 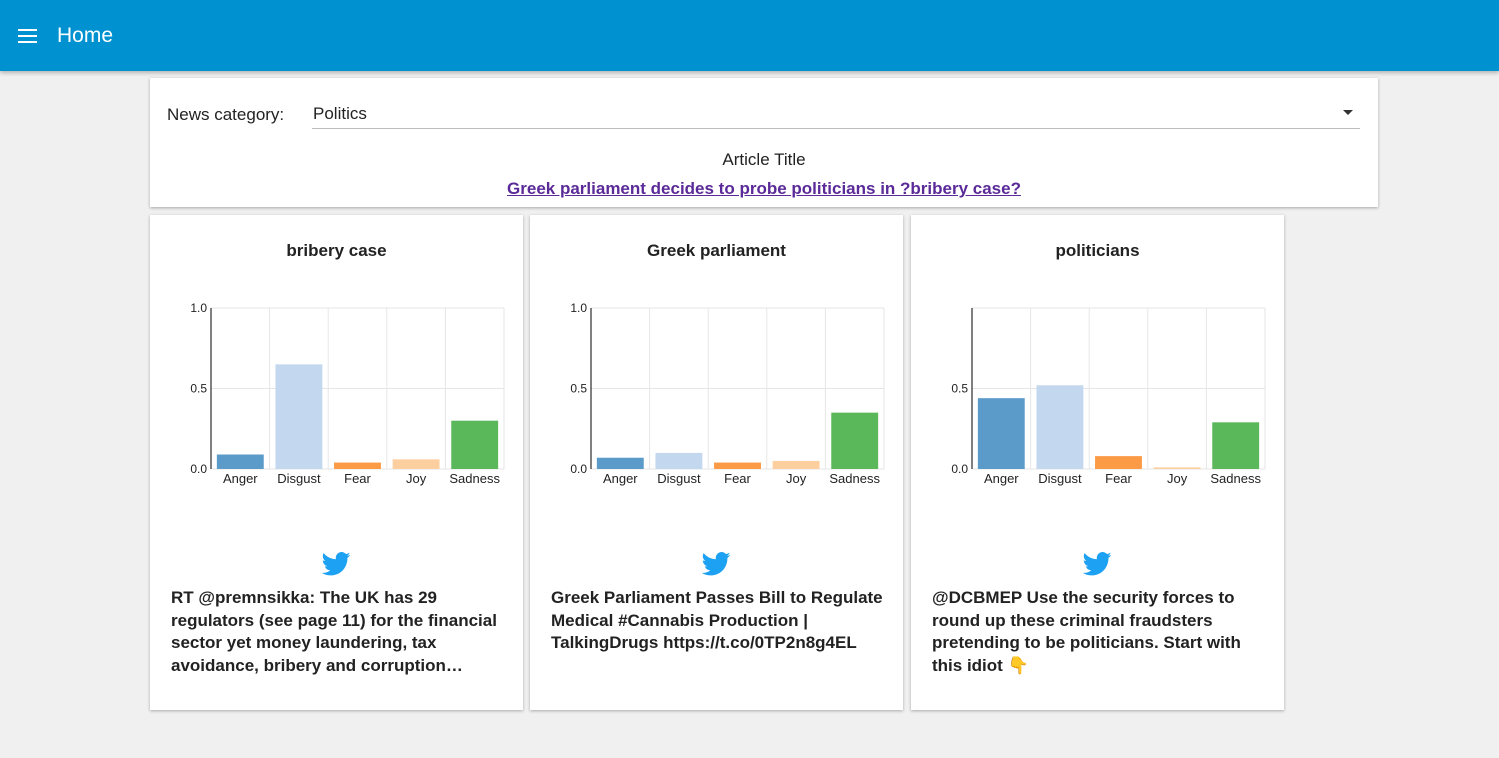 What do you see at coordinates (1108, 396) in the screenshot?
I see `emotion-bar-chart: Anger Disgust Fear Joy Sadness 0.0 0.5` at bounding box center [1108, 396].